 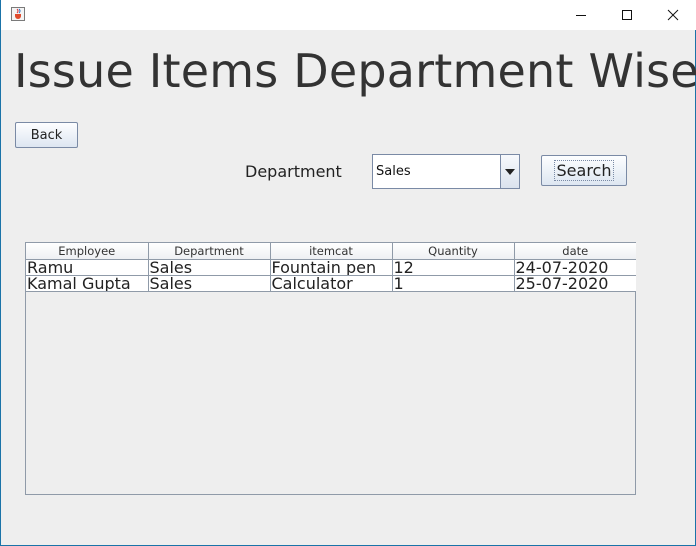 What do you see at coordinates (453, 283) in the screenshot?
I see `cell-quantity: 1` at bounding box center [453, 283].